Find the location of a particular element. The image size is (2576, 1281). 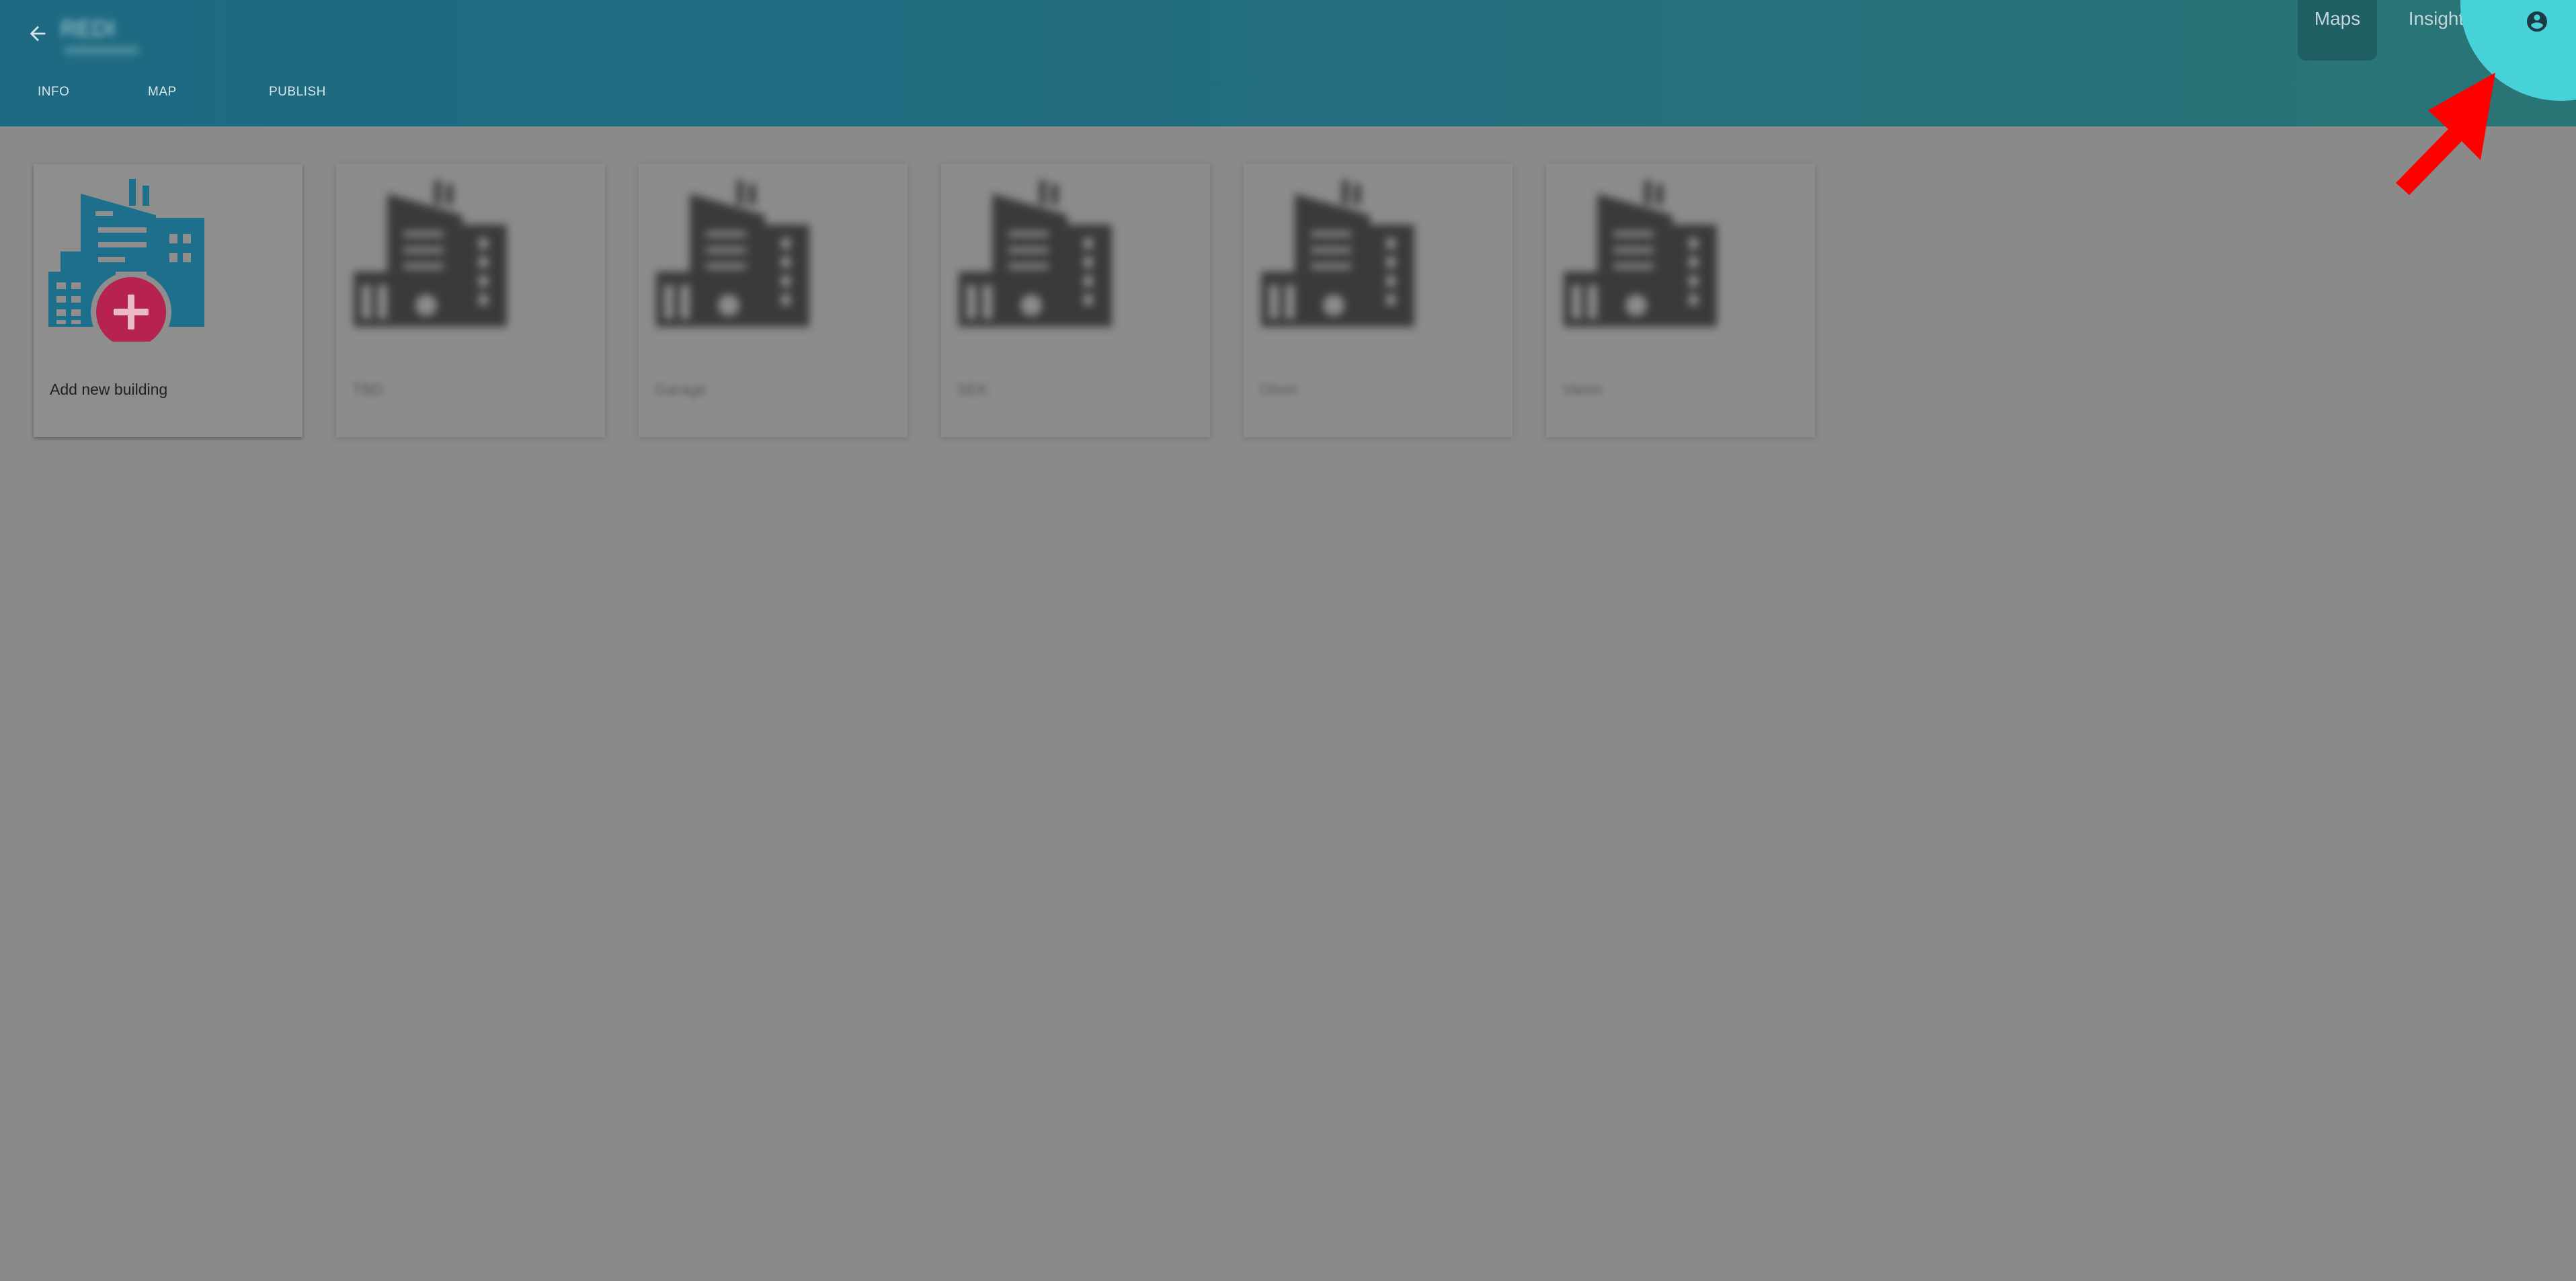

project-subtitle-blurred is located at coordinates (101, 50).